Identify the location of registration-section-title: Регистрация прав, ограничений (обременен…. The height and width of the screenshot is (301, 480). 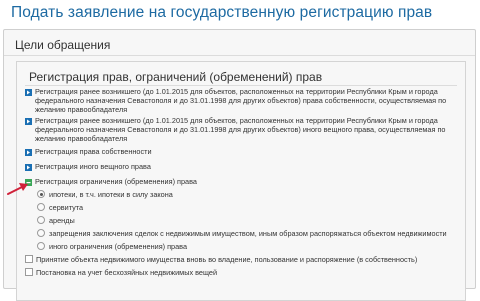
(176, 77).